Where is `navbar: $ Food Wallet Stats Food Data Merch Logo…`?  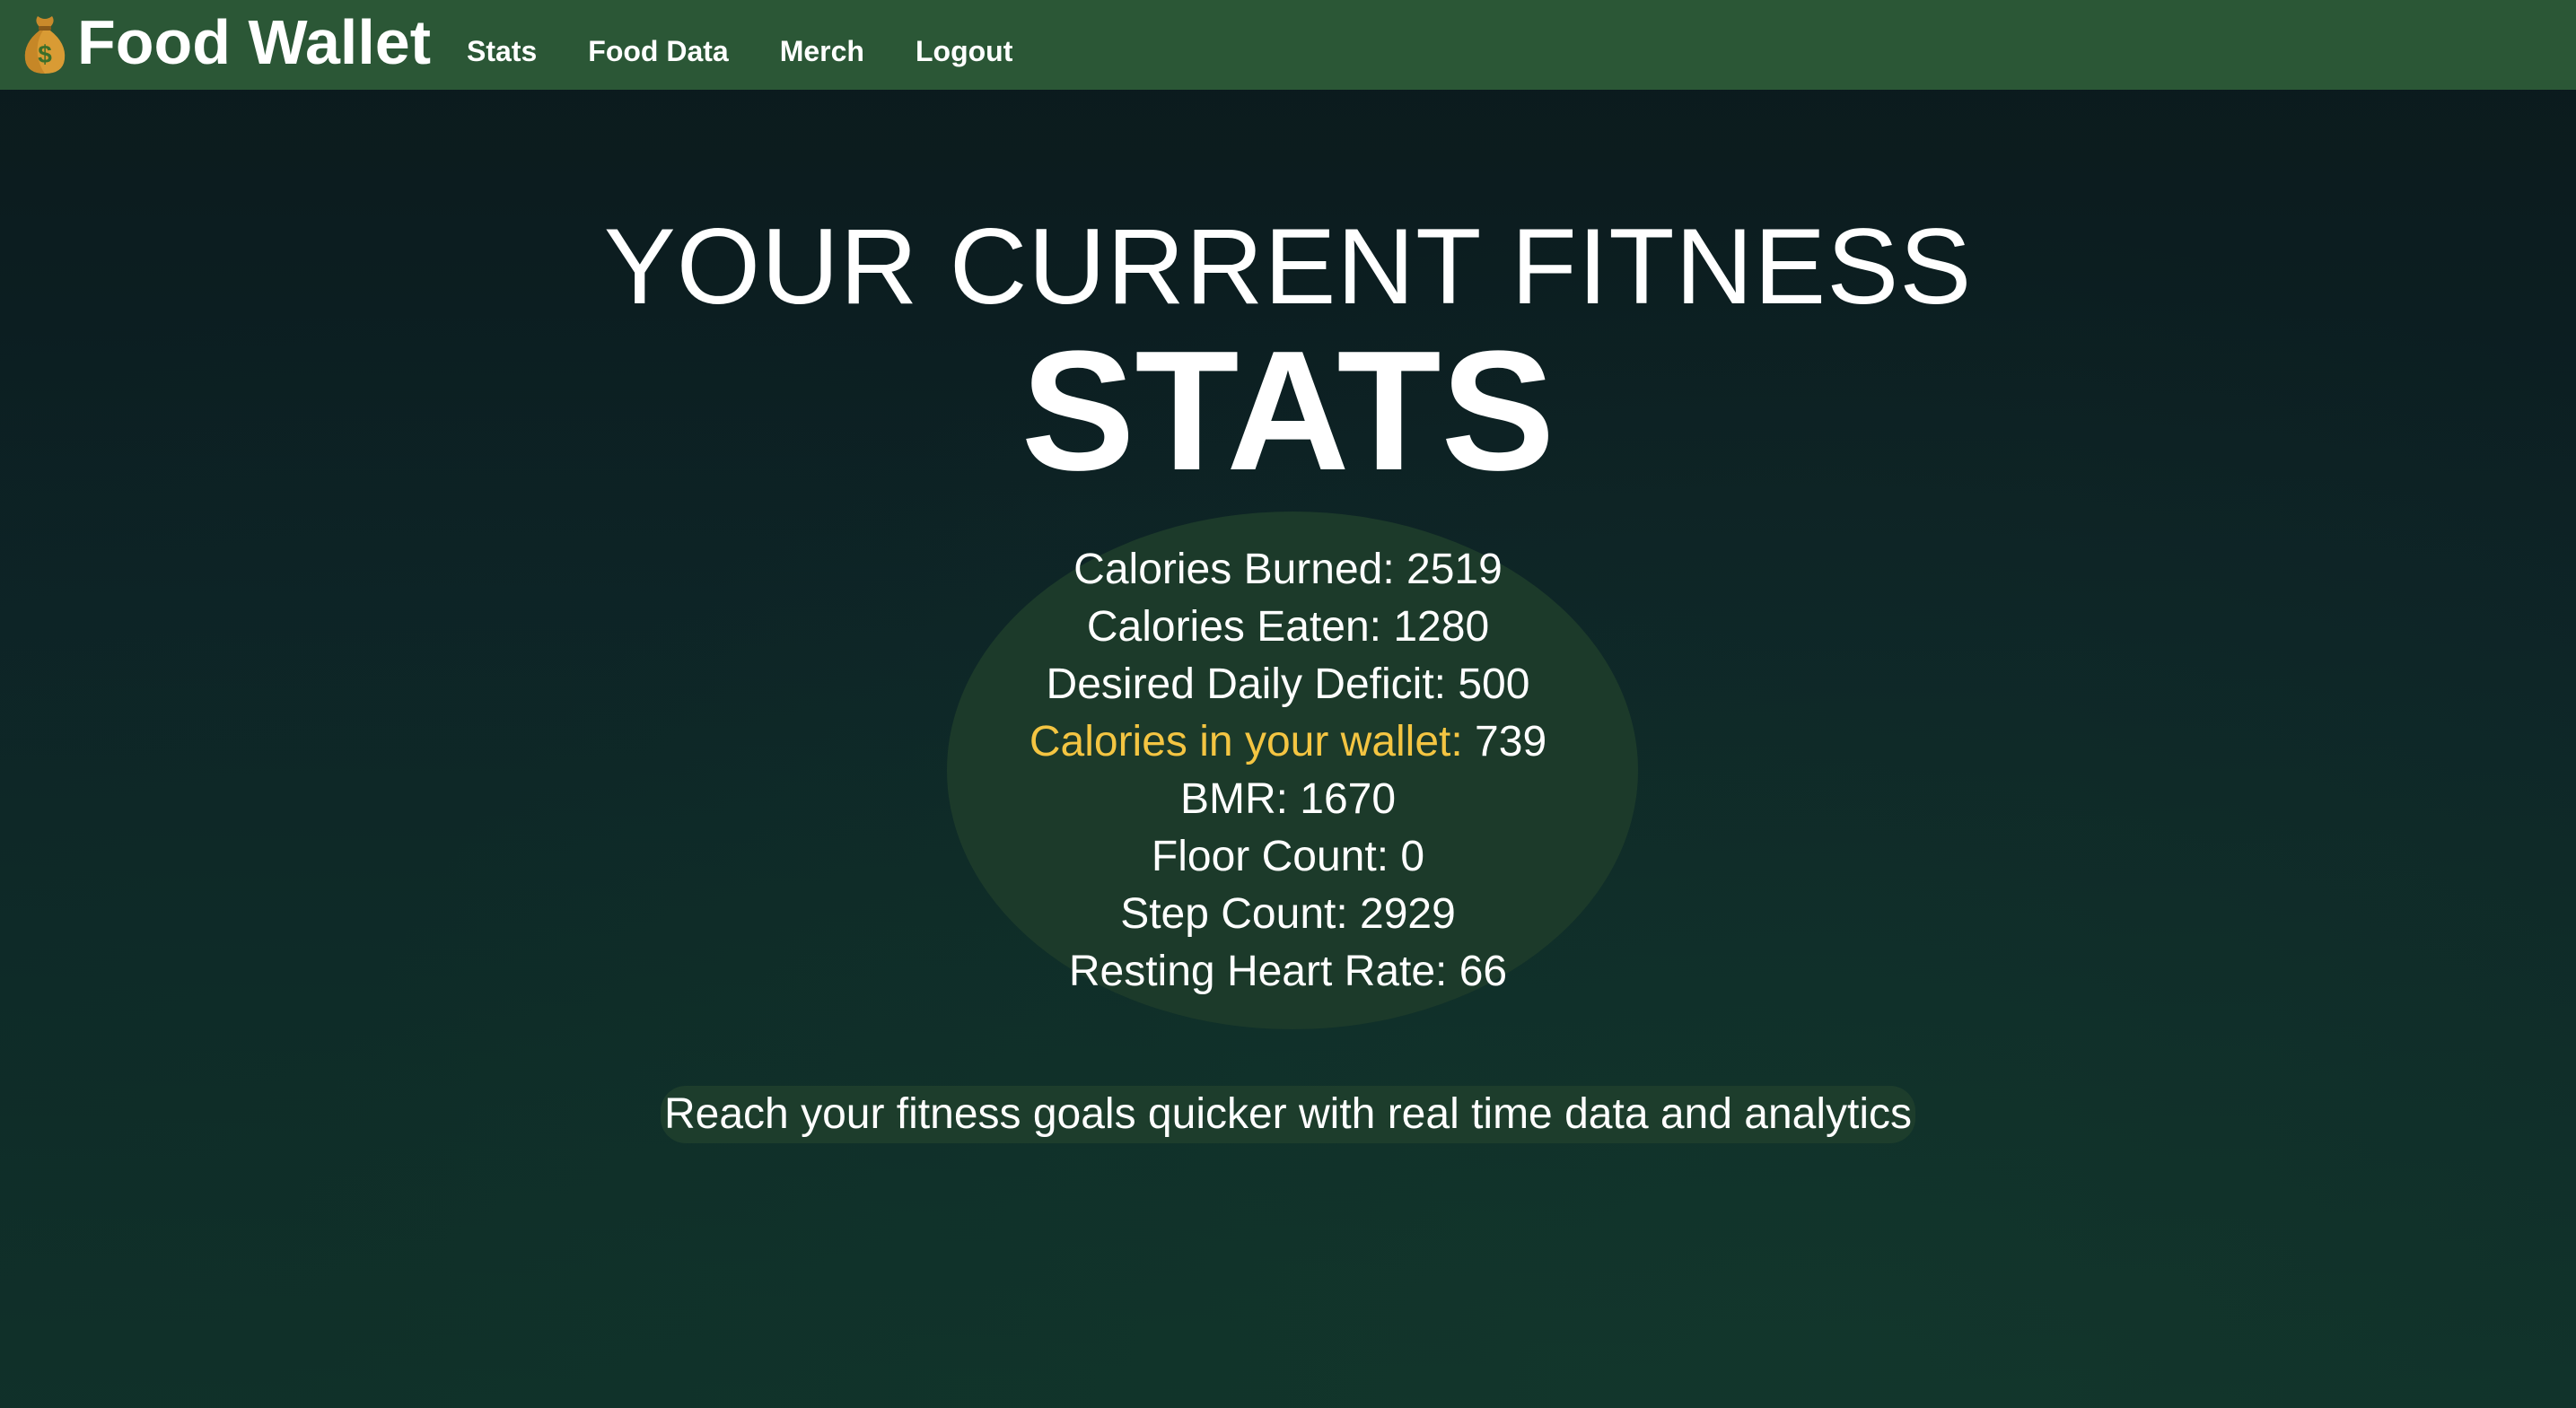 navbar: $ Food Wallet Stats Food Data Merch Logo… is located at coordinates (1288, 45).